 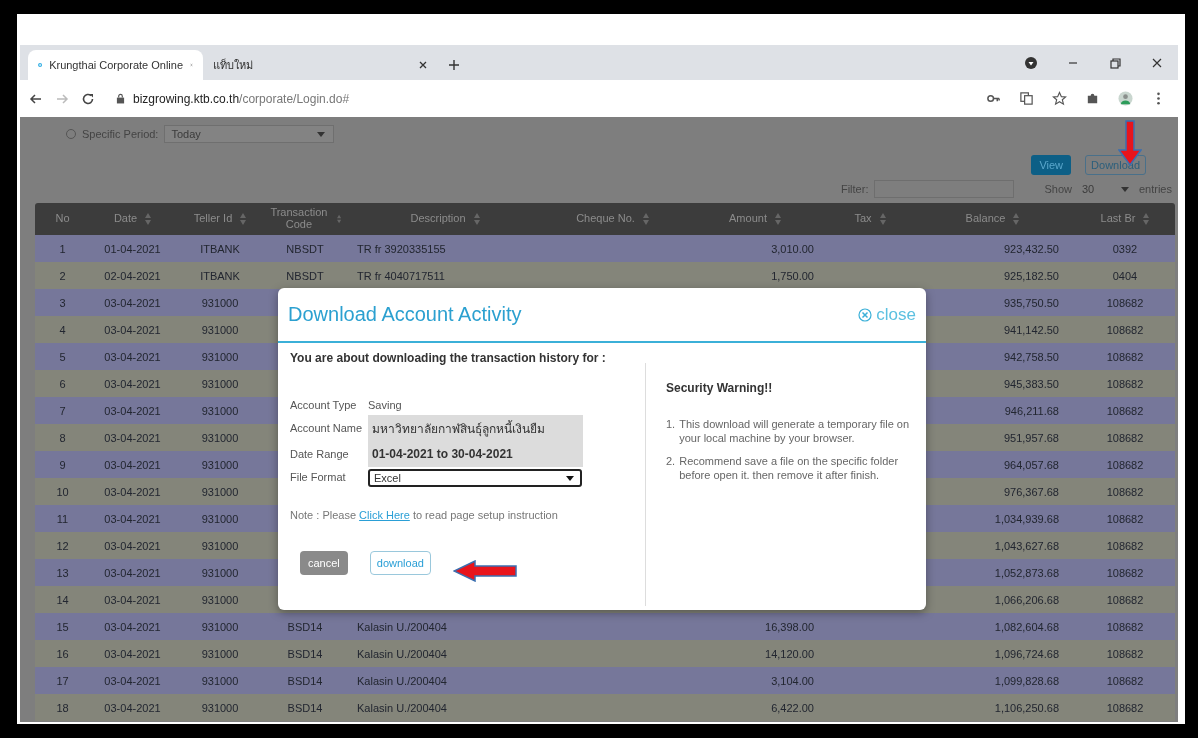 I want to click on table-cell: 1, so click(x=62, y=248).